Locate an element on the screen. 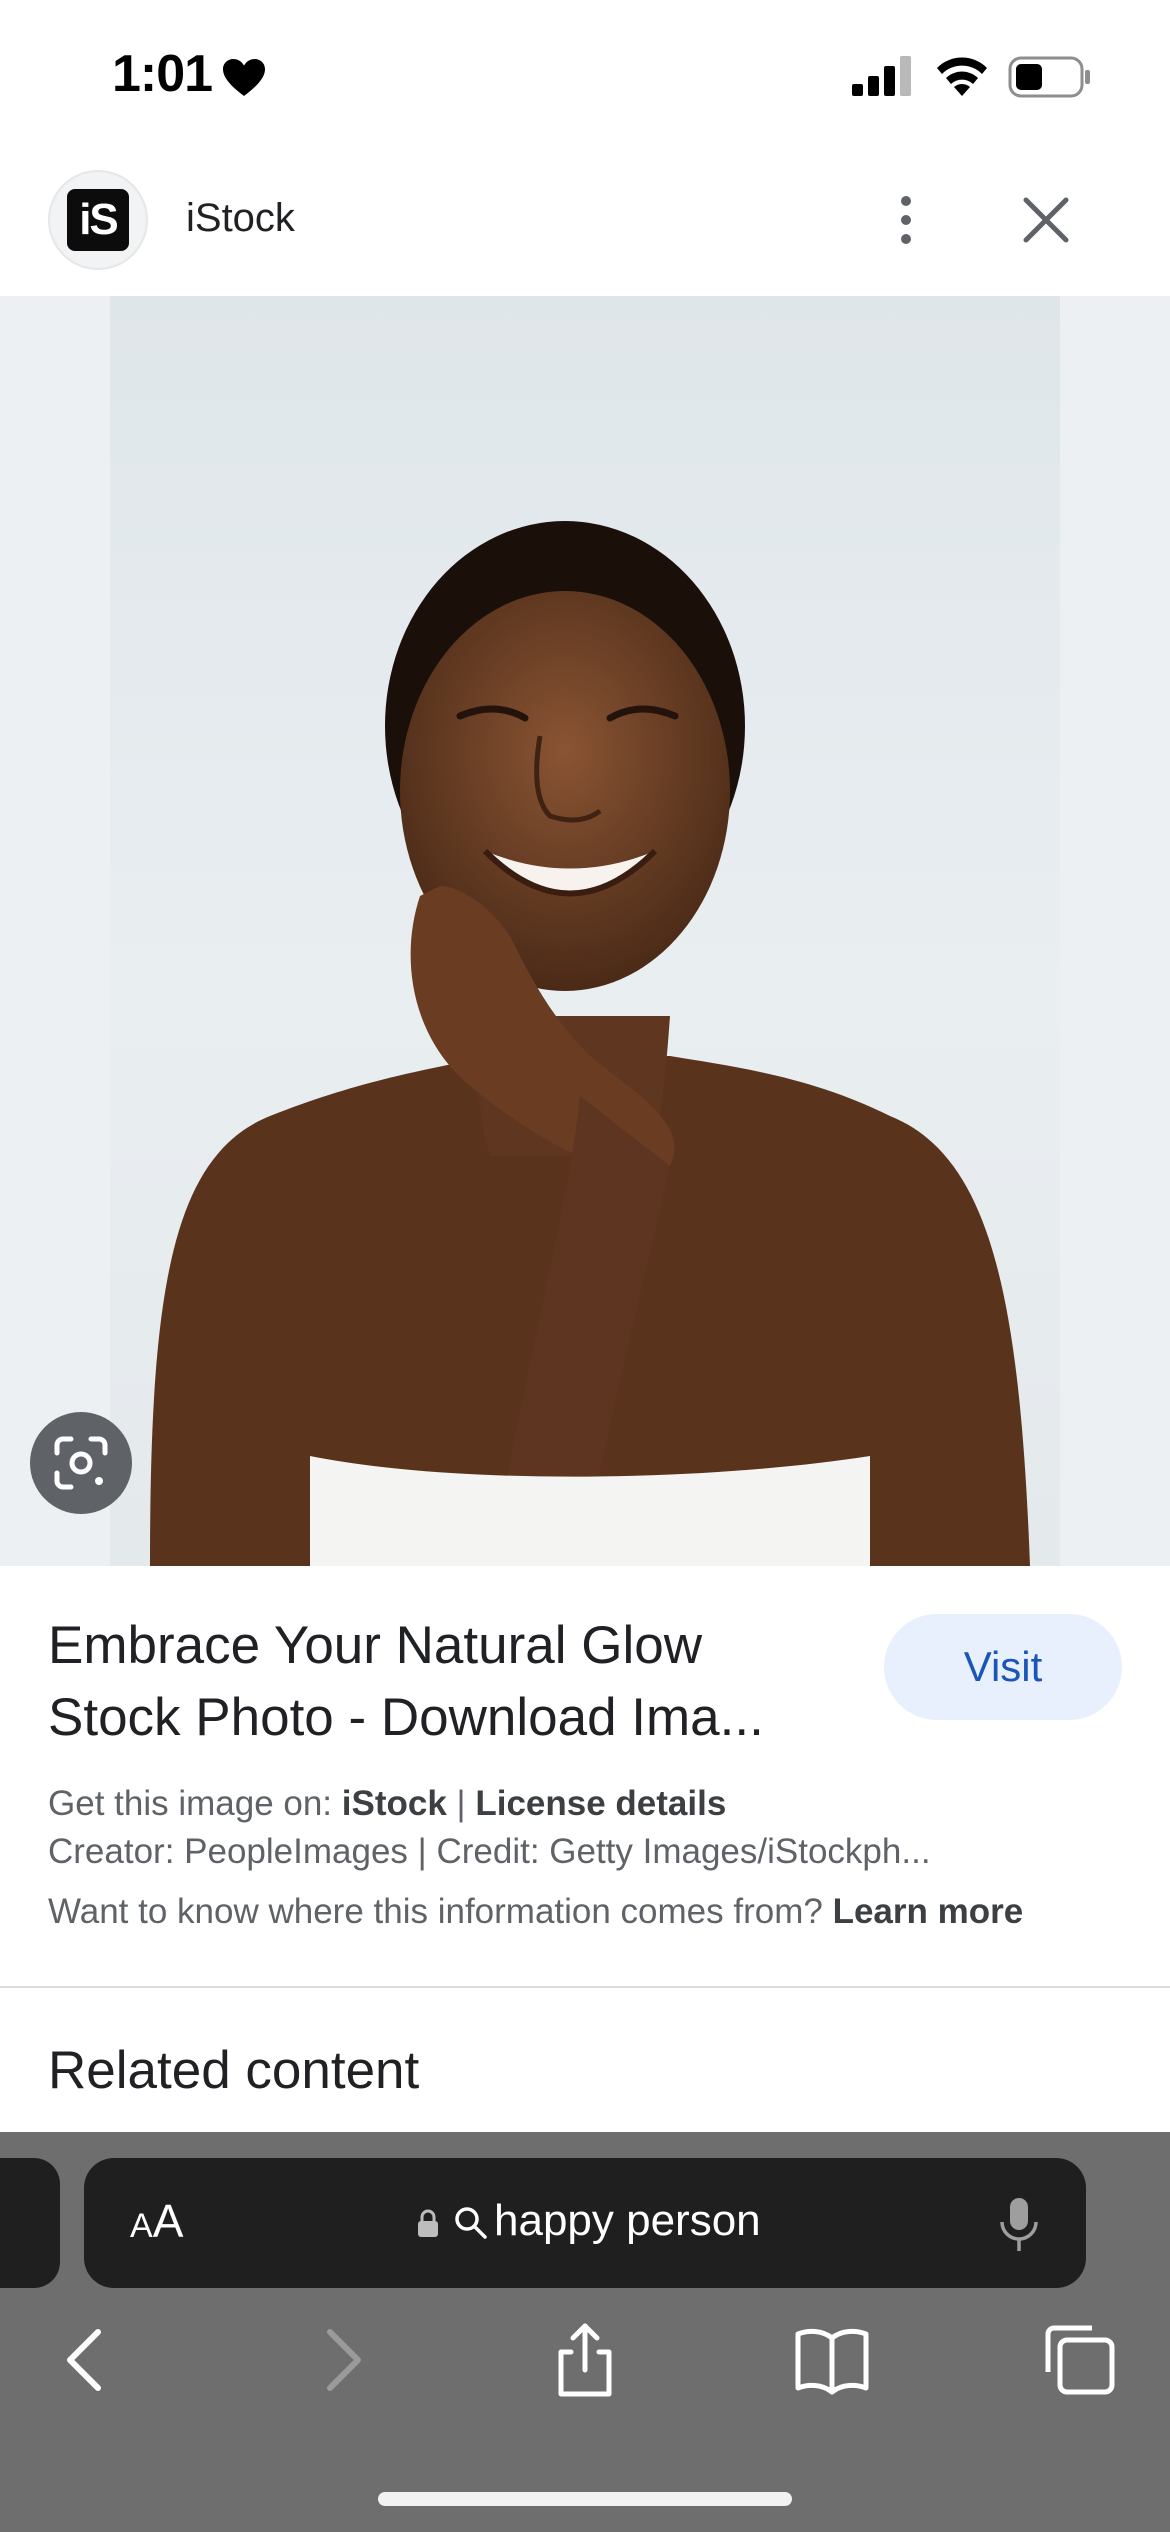 This screenshot has width=1170, height=2532. previous-tab-preview is located at coordinates (30, 2223).